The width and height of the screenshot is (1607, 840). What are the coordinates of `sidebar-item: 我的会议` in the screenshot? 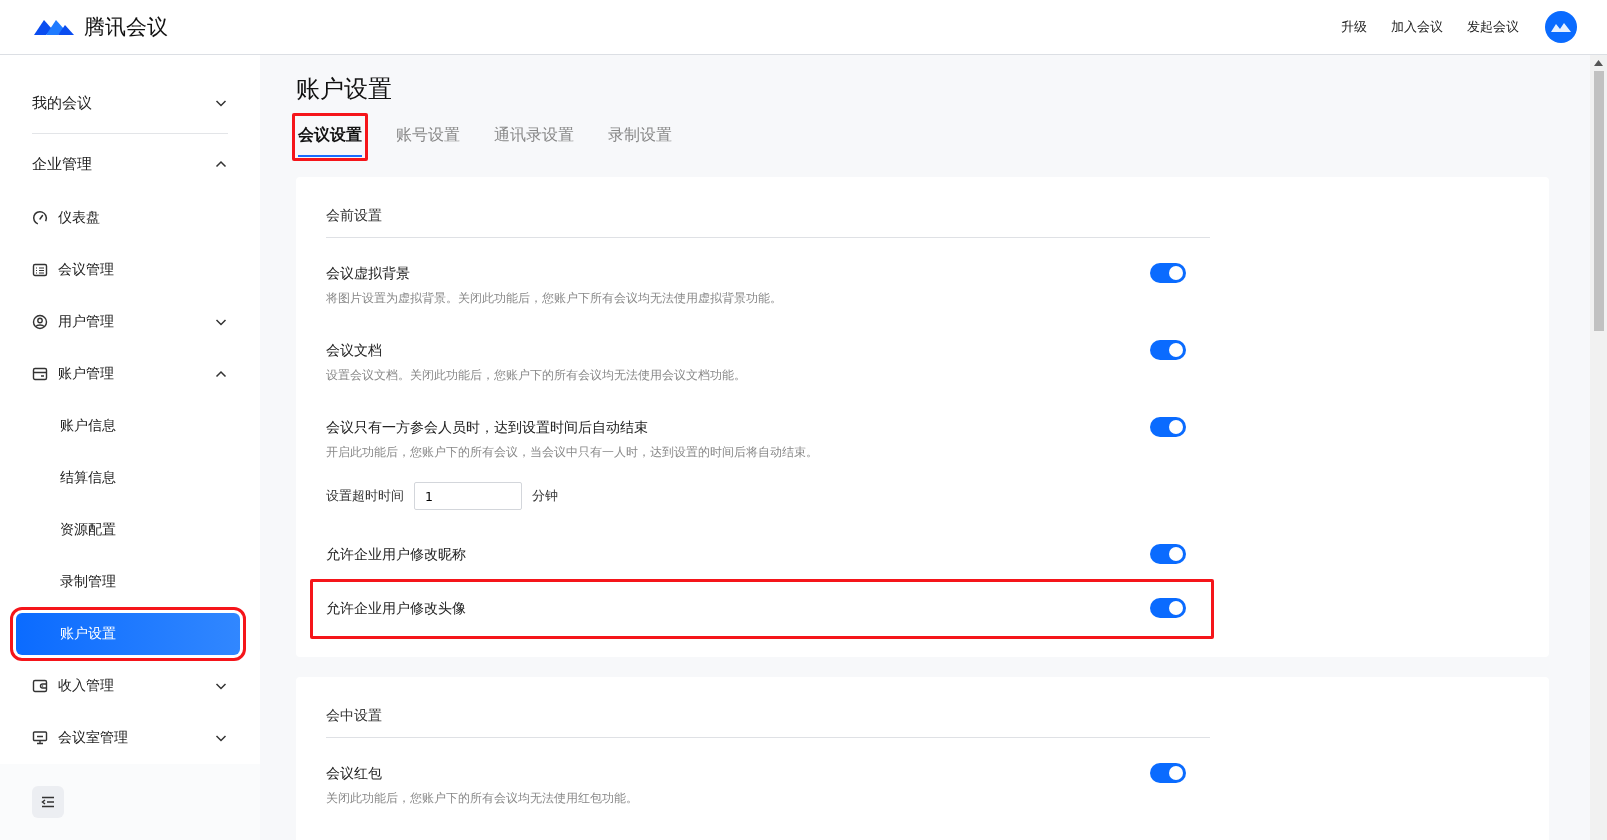 It's located at (130, 103).